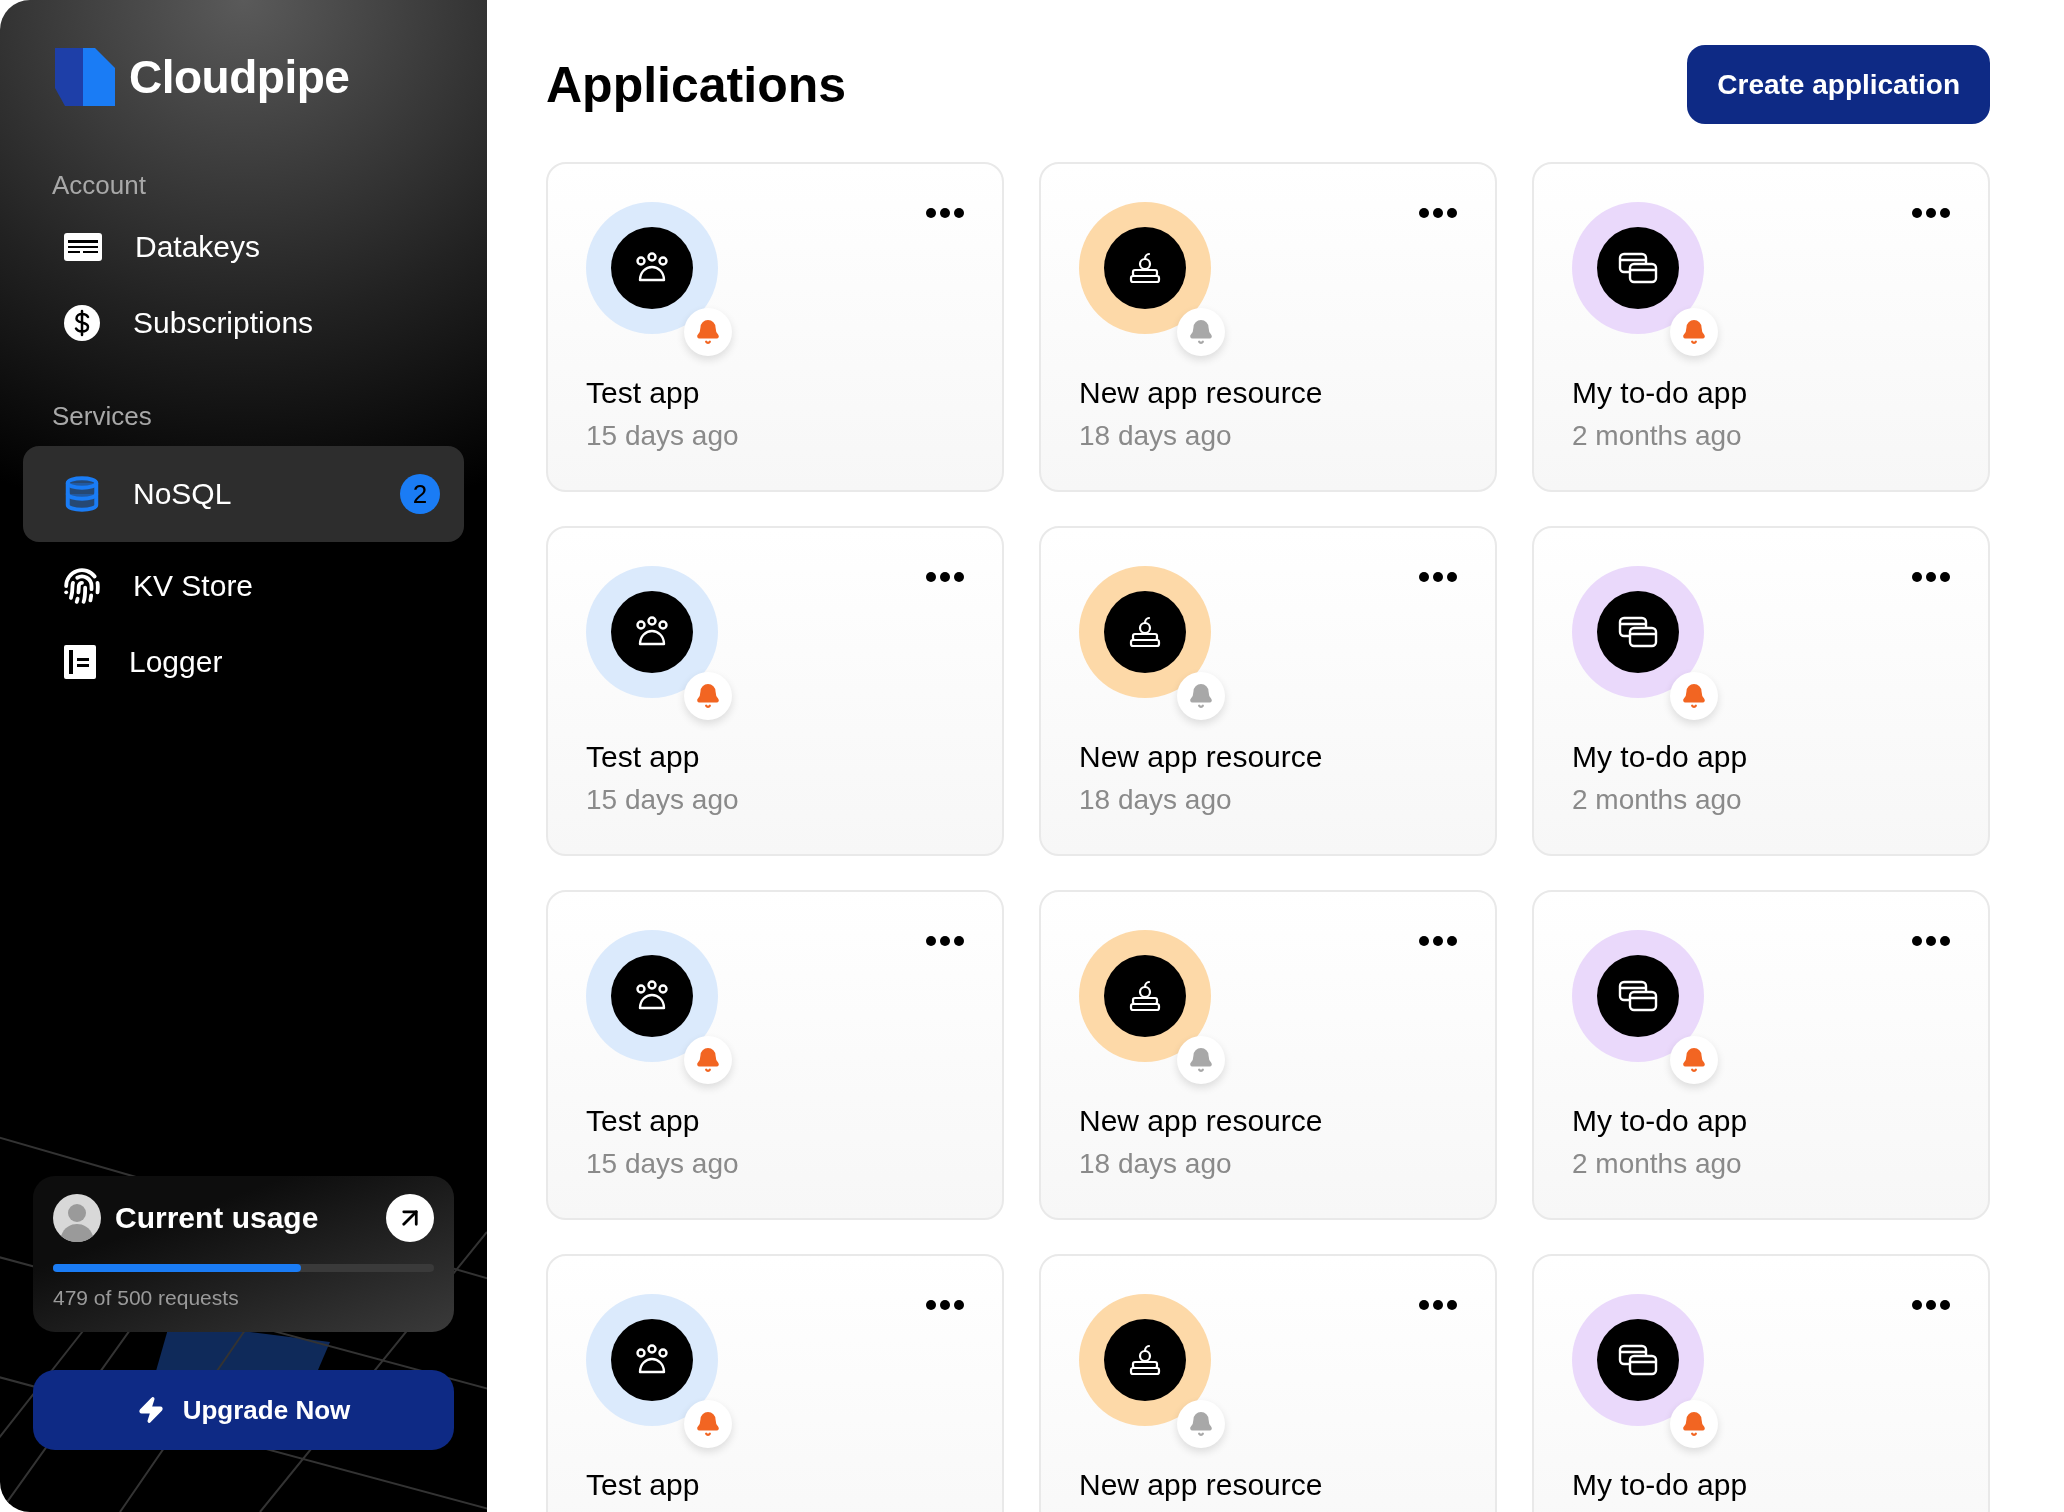 Image resolution: width=2064 pixels, height=1512 pixels. What do you see at coordinates (183, 494) in the screenshot?
I see `nav-label: NoSQL` at bounding box center [183, 494].